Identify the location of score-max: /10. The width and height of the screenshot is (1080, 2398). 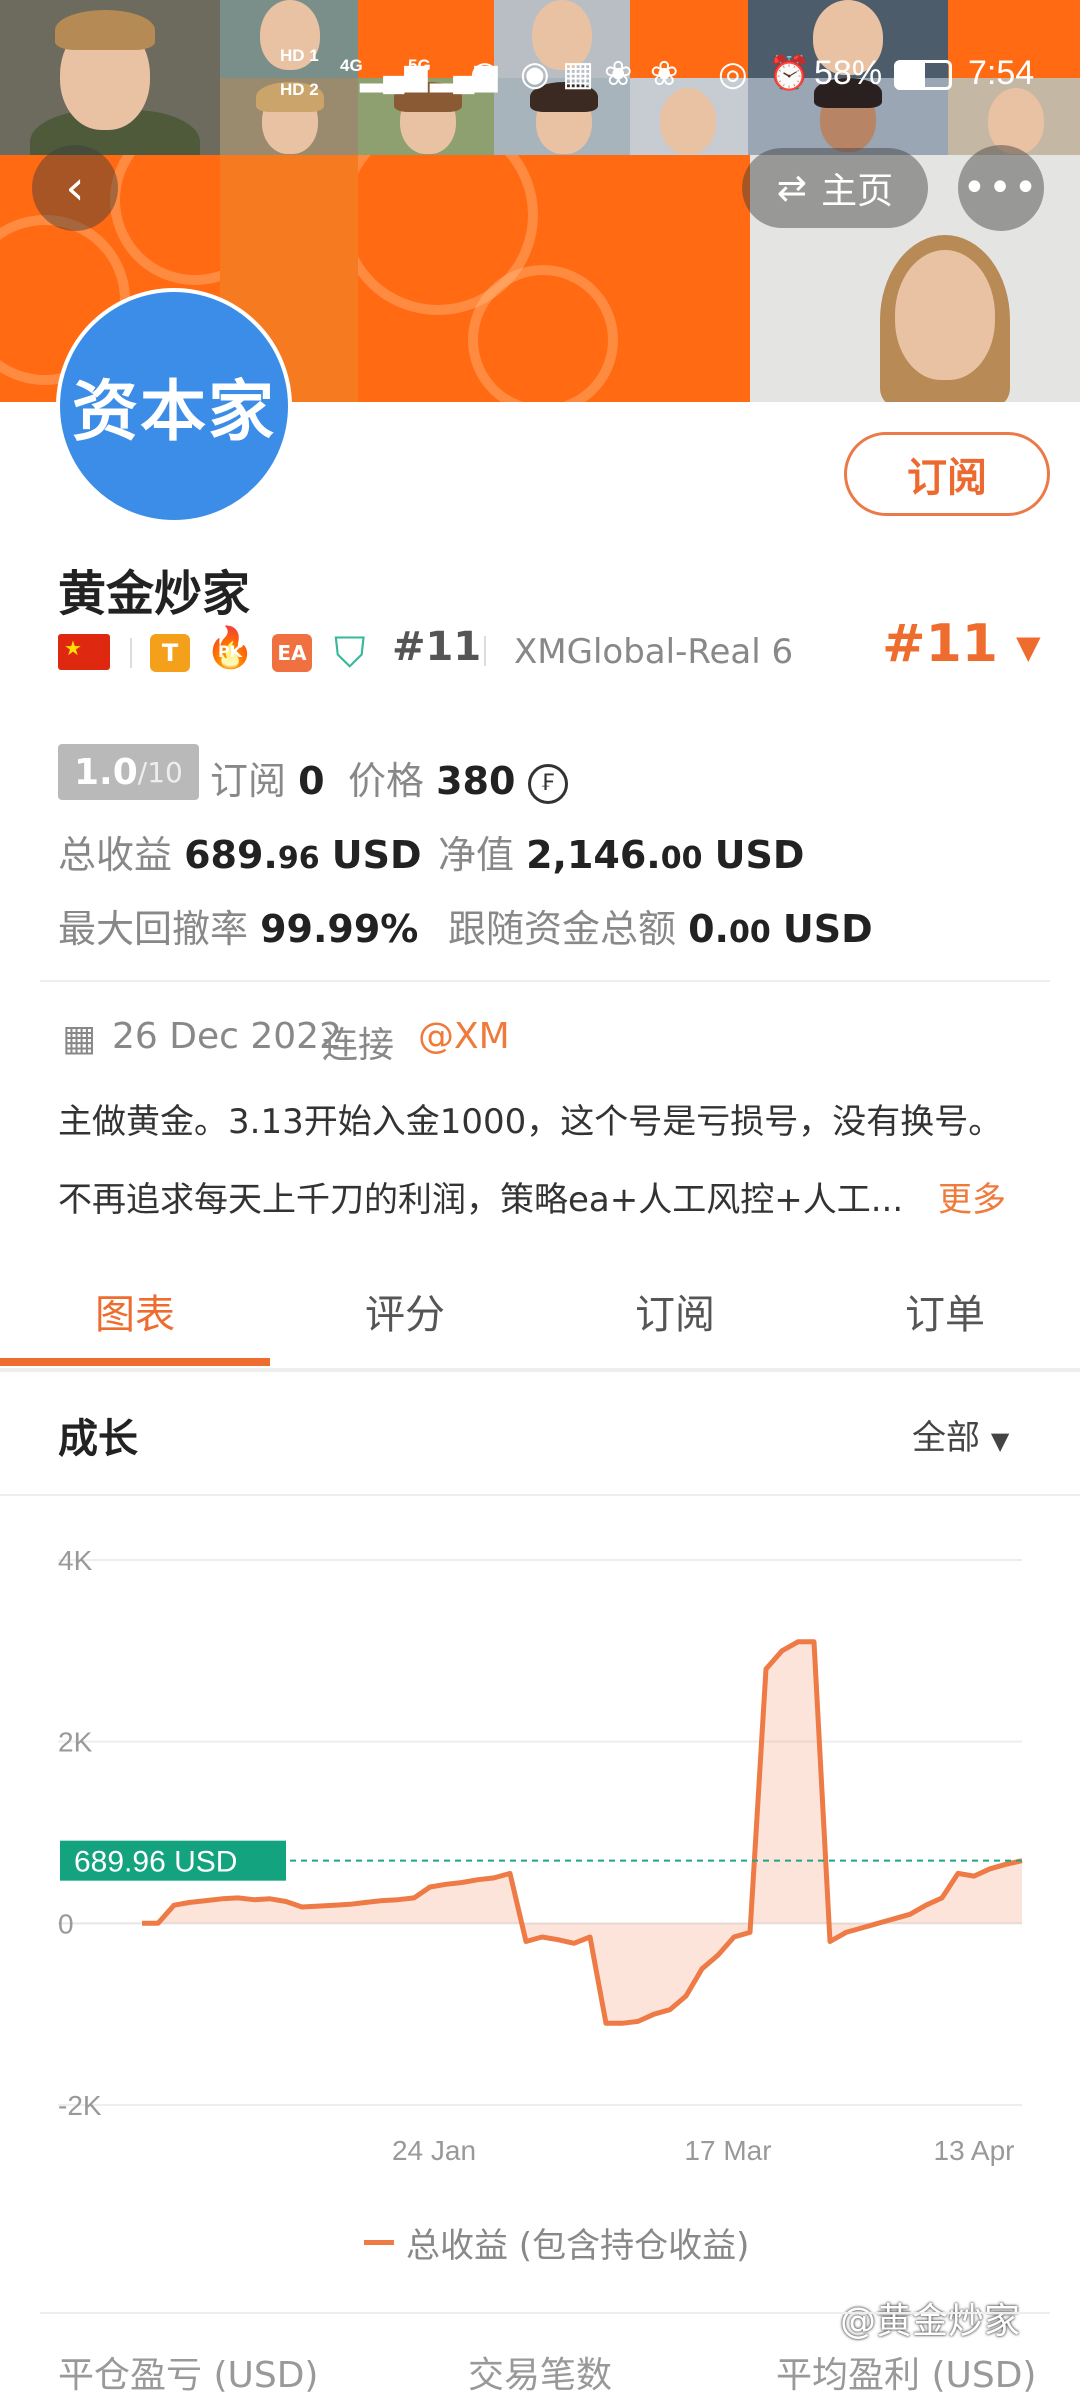
(160, 772).